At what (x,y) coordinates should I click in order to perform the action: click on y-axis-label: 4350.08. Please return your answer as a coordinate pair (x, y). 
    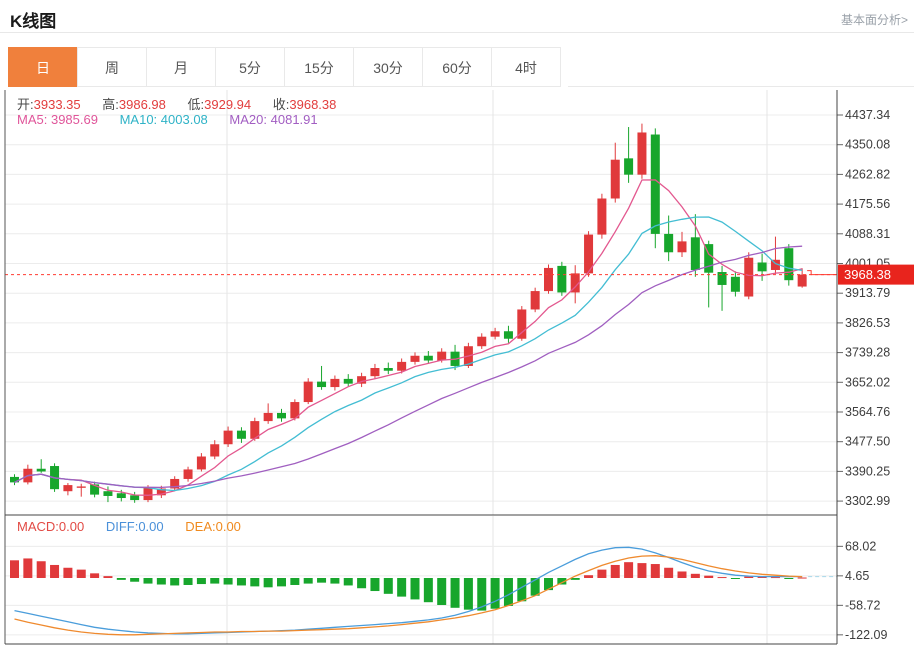
    Looking at the image, I should click on (867, 145).